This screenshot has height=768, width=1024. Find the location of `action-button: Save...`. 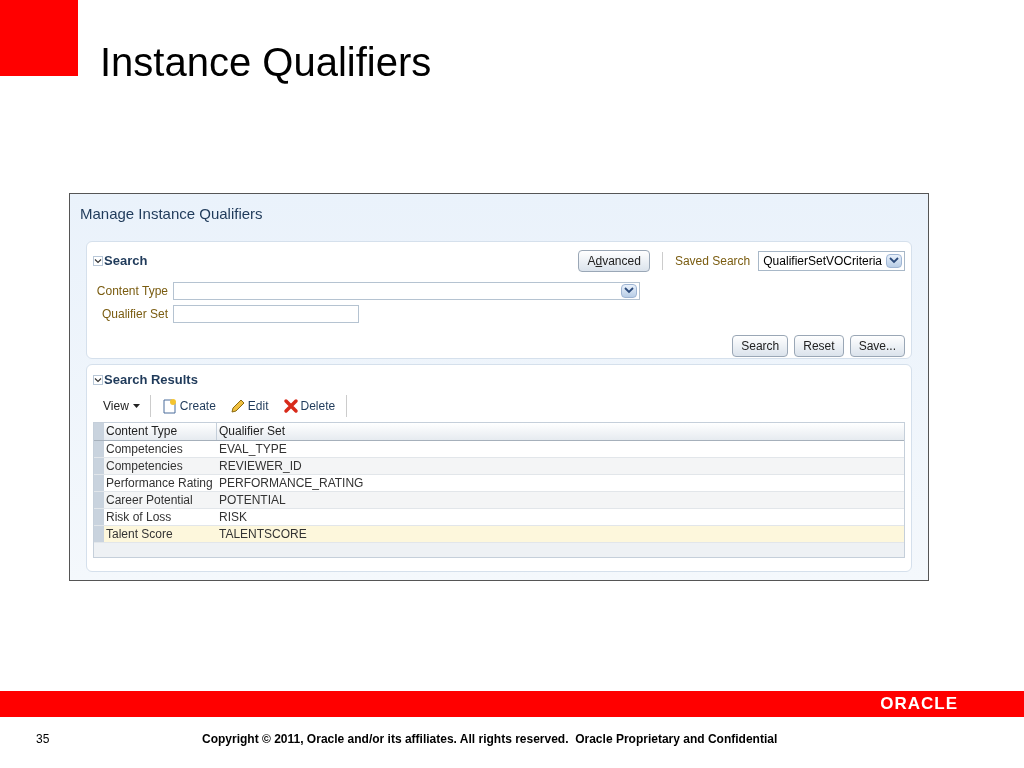

action-button: Save... is located at coordinates (877, 345).